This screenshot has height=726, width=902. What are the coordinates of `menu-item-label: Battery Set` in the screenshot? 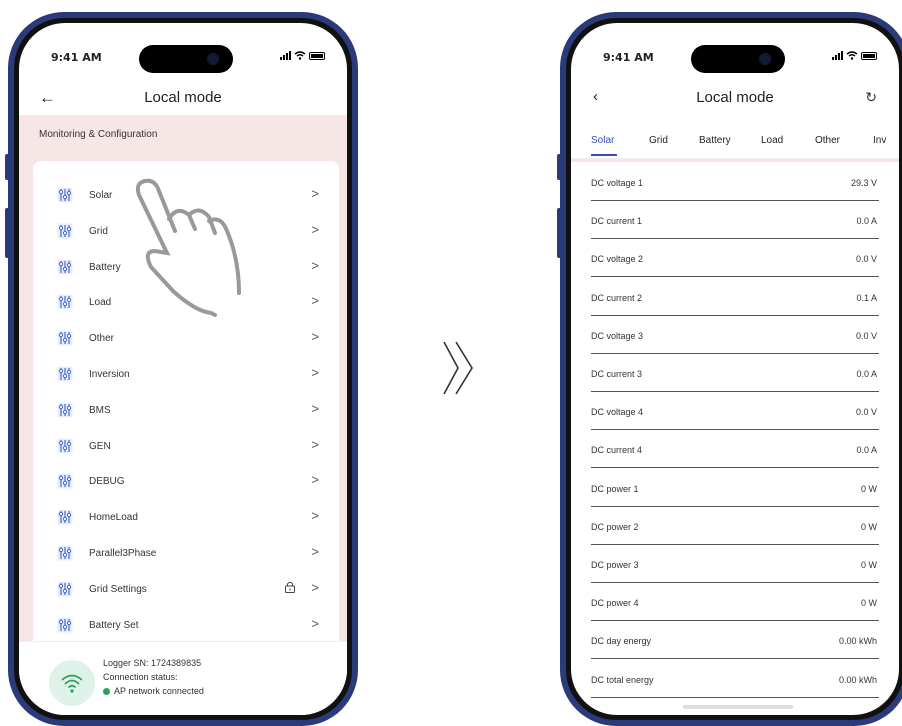 It's located at (114, 625).